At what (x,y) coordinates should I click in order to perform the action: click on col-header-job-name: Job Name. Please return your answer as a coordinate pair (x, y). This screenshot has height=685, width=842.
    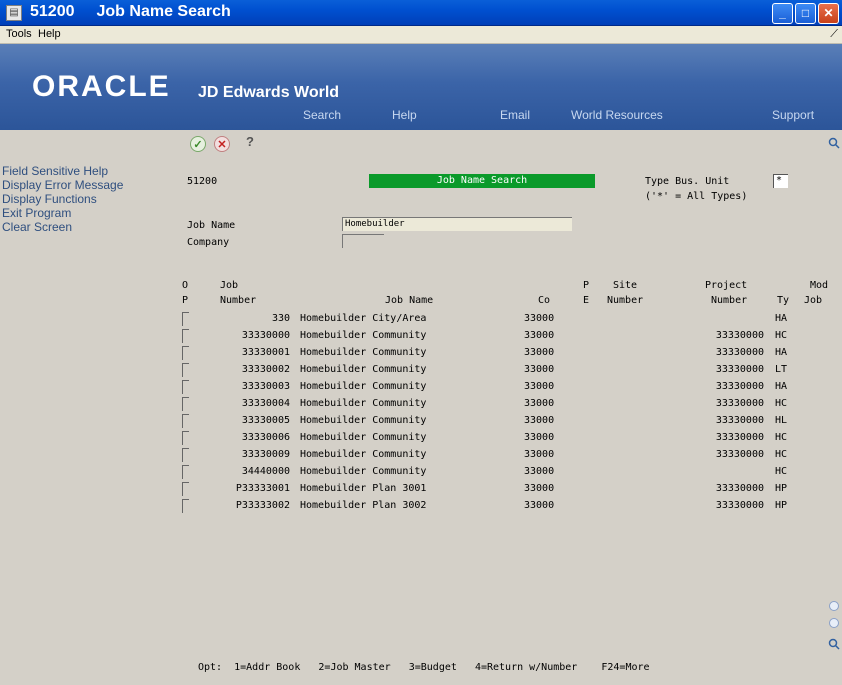
    Looking at the image, I should click on (409, 300).